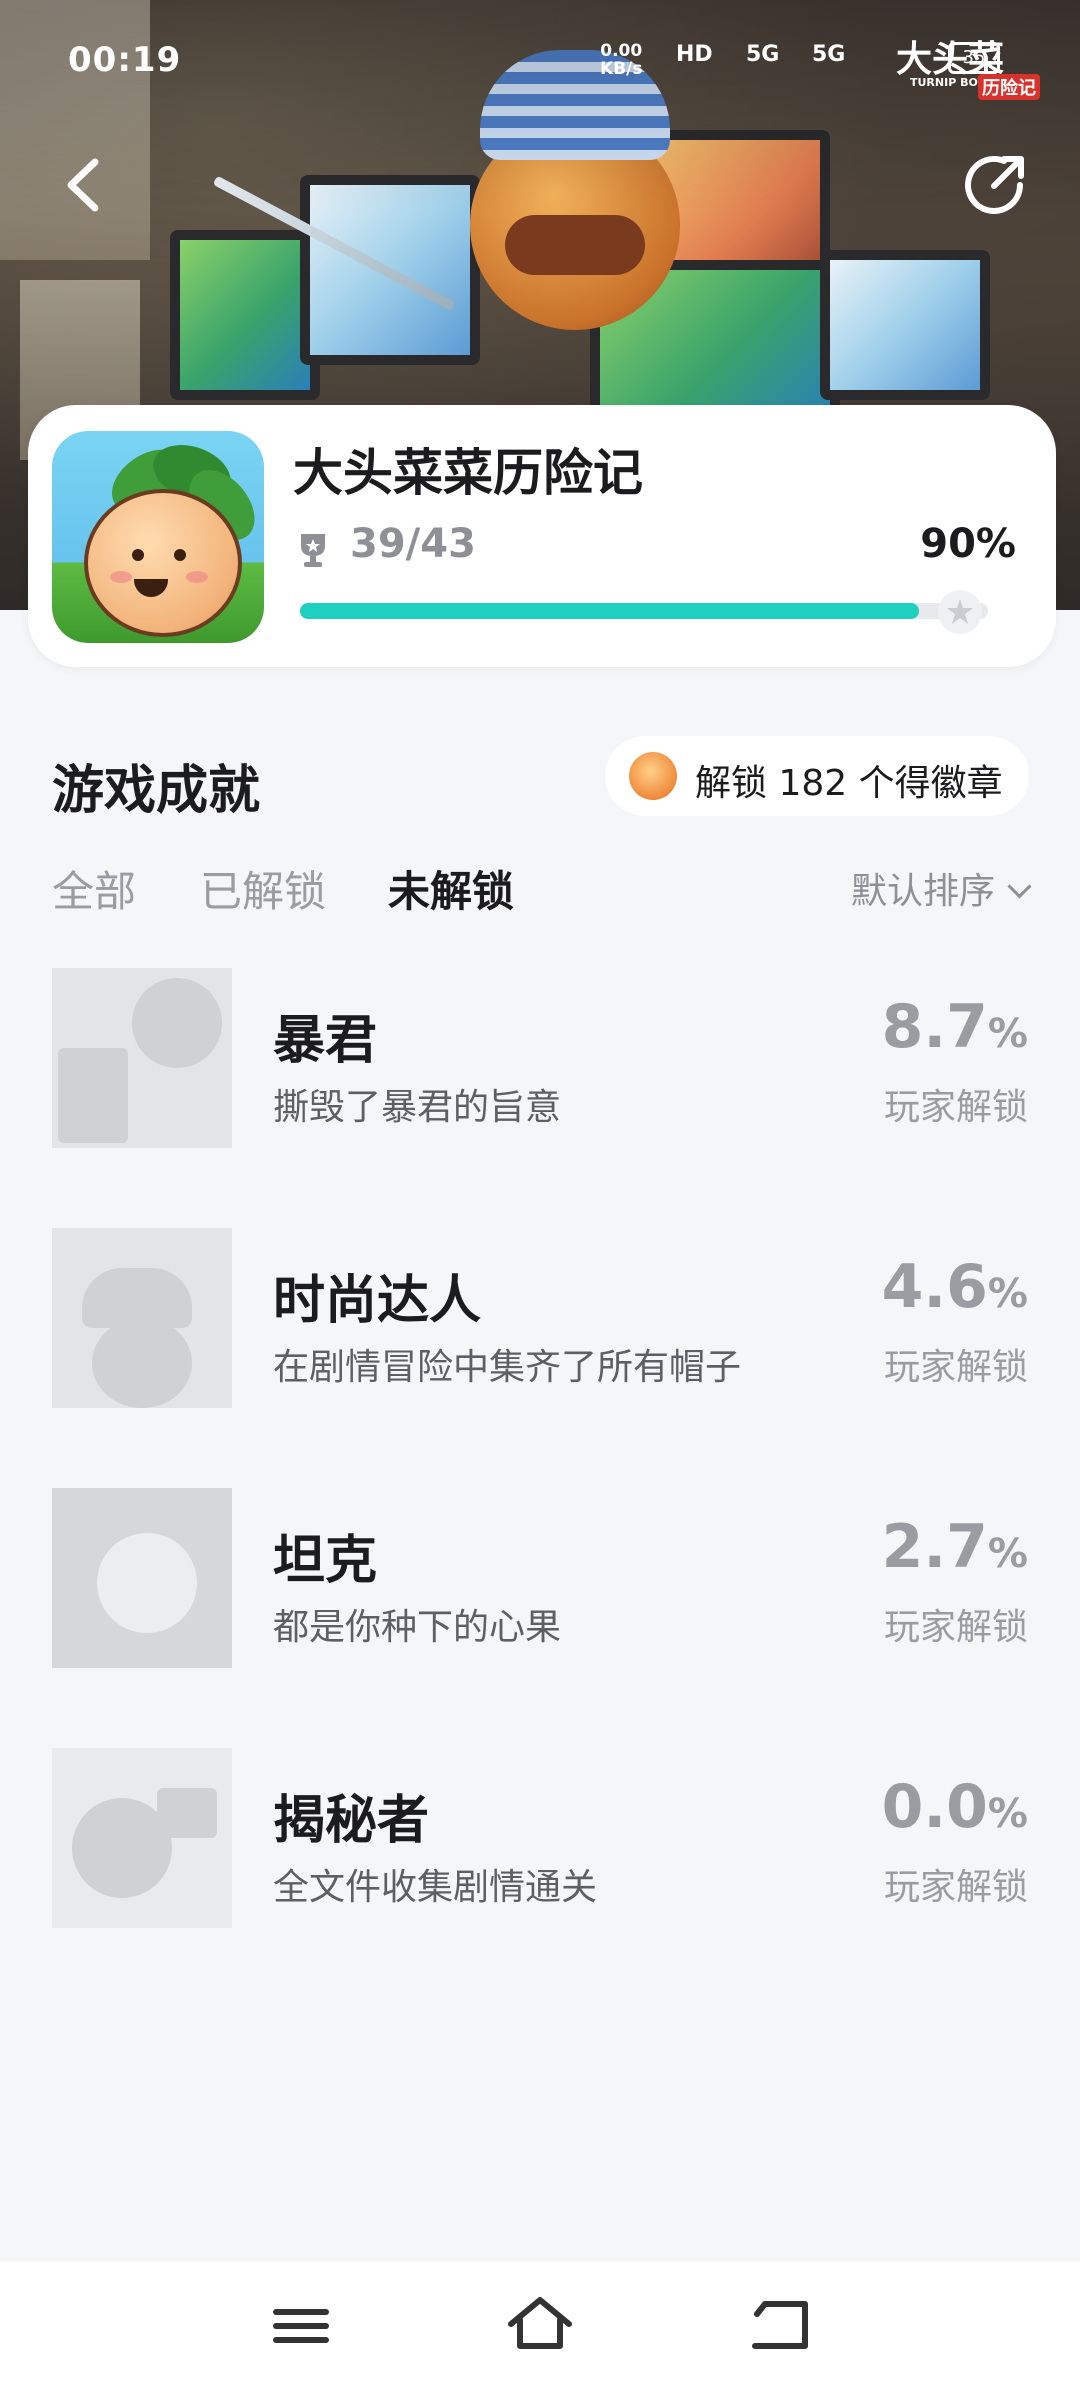 The image size is (1080, 2388). I want to click on signal-5g-1: 5G, so click(763, 54).